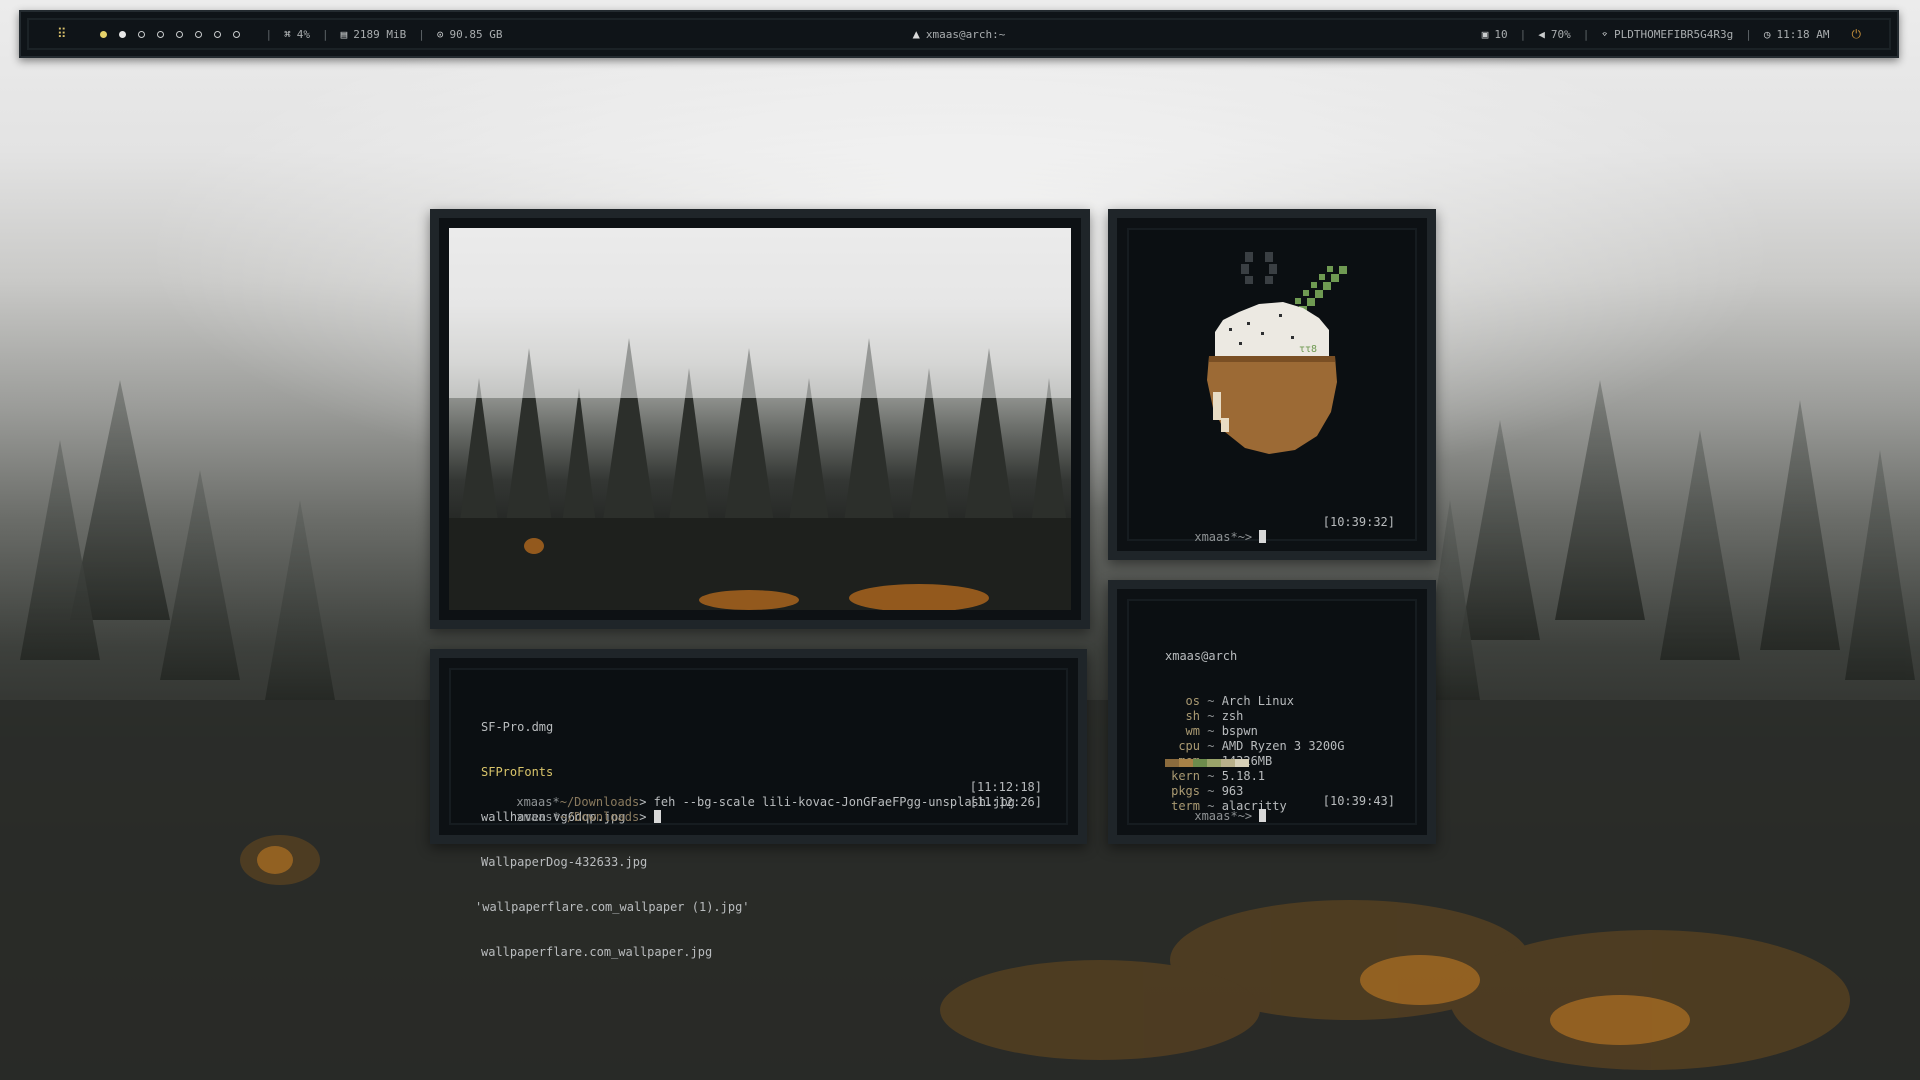 The width and height of the screenshot is (1920, 1080). I want to click on current-timestamp: [11:12:26], so click(1005, 802).